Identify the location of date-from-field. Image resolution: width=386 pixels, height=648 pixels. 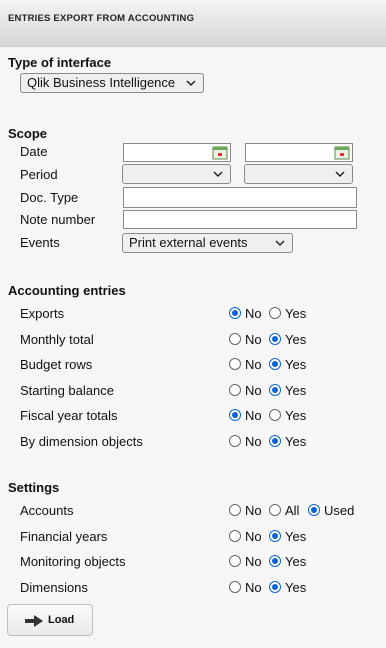
(177, 152).